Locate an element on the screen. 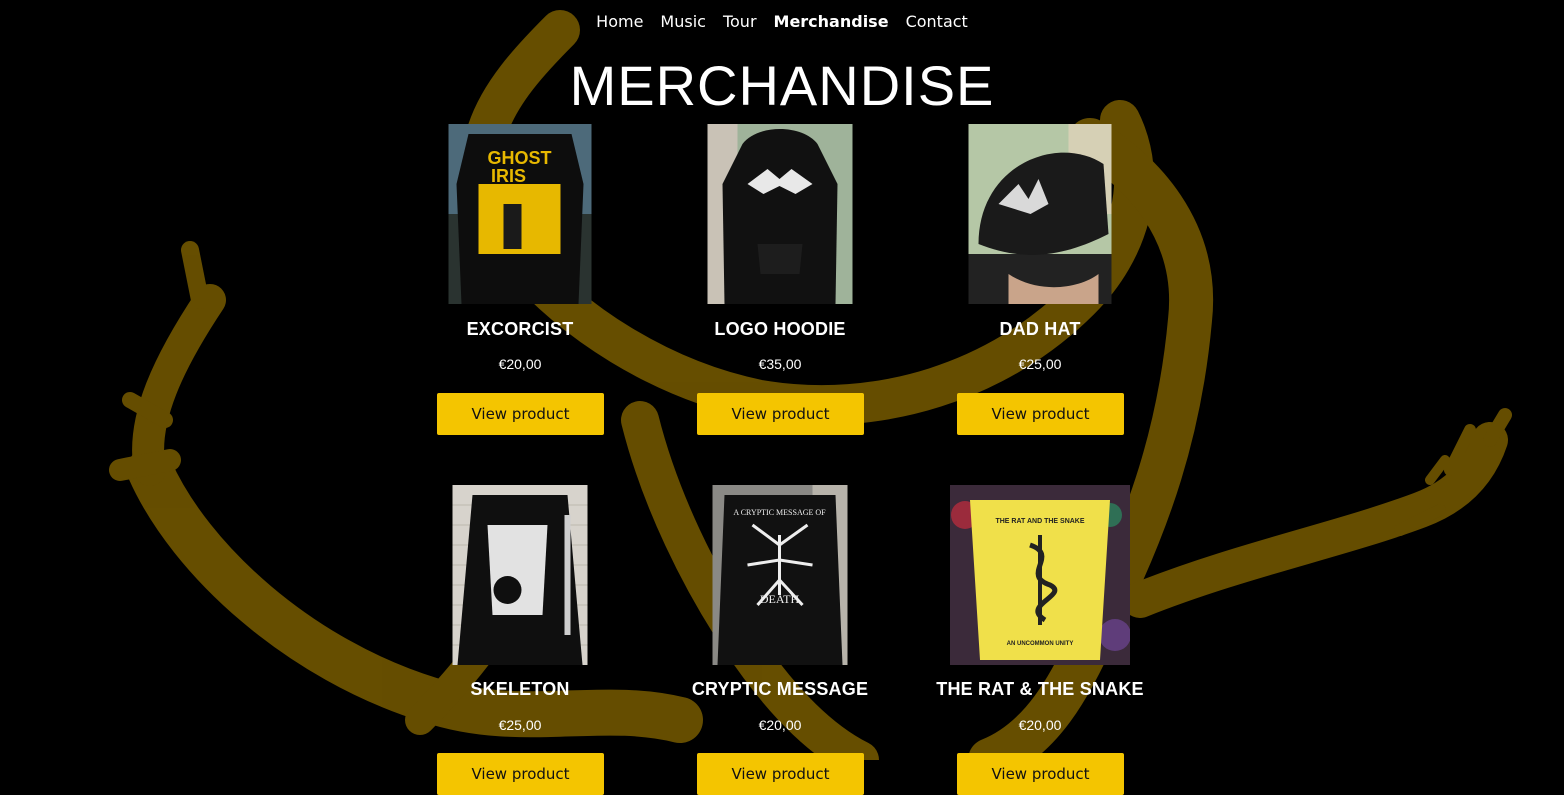  product-name: LOGO HOODIE is located at coordinates (780, 329).